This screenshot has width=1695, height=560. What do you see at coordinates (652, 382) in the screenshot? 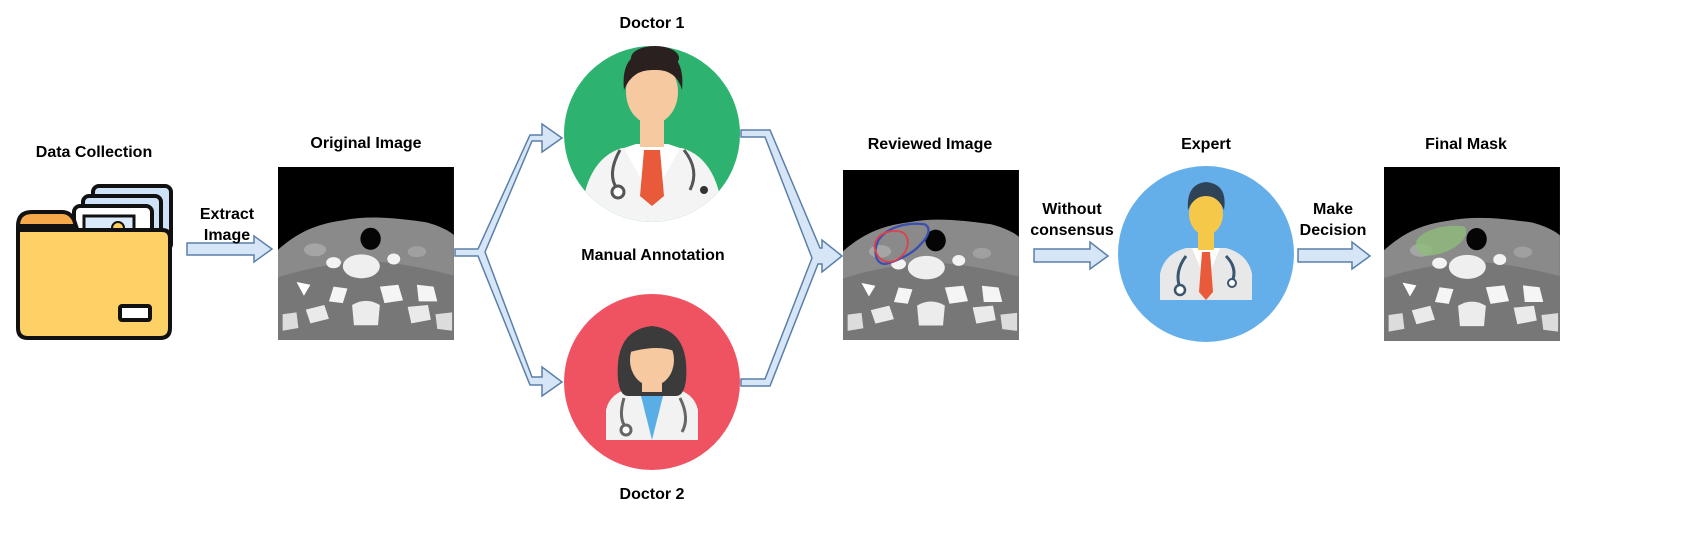
I see `doctor-female-icon` at bounding box center [652, 382].